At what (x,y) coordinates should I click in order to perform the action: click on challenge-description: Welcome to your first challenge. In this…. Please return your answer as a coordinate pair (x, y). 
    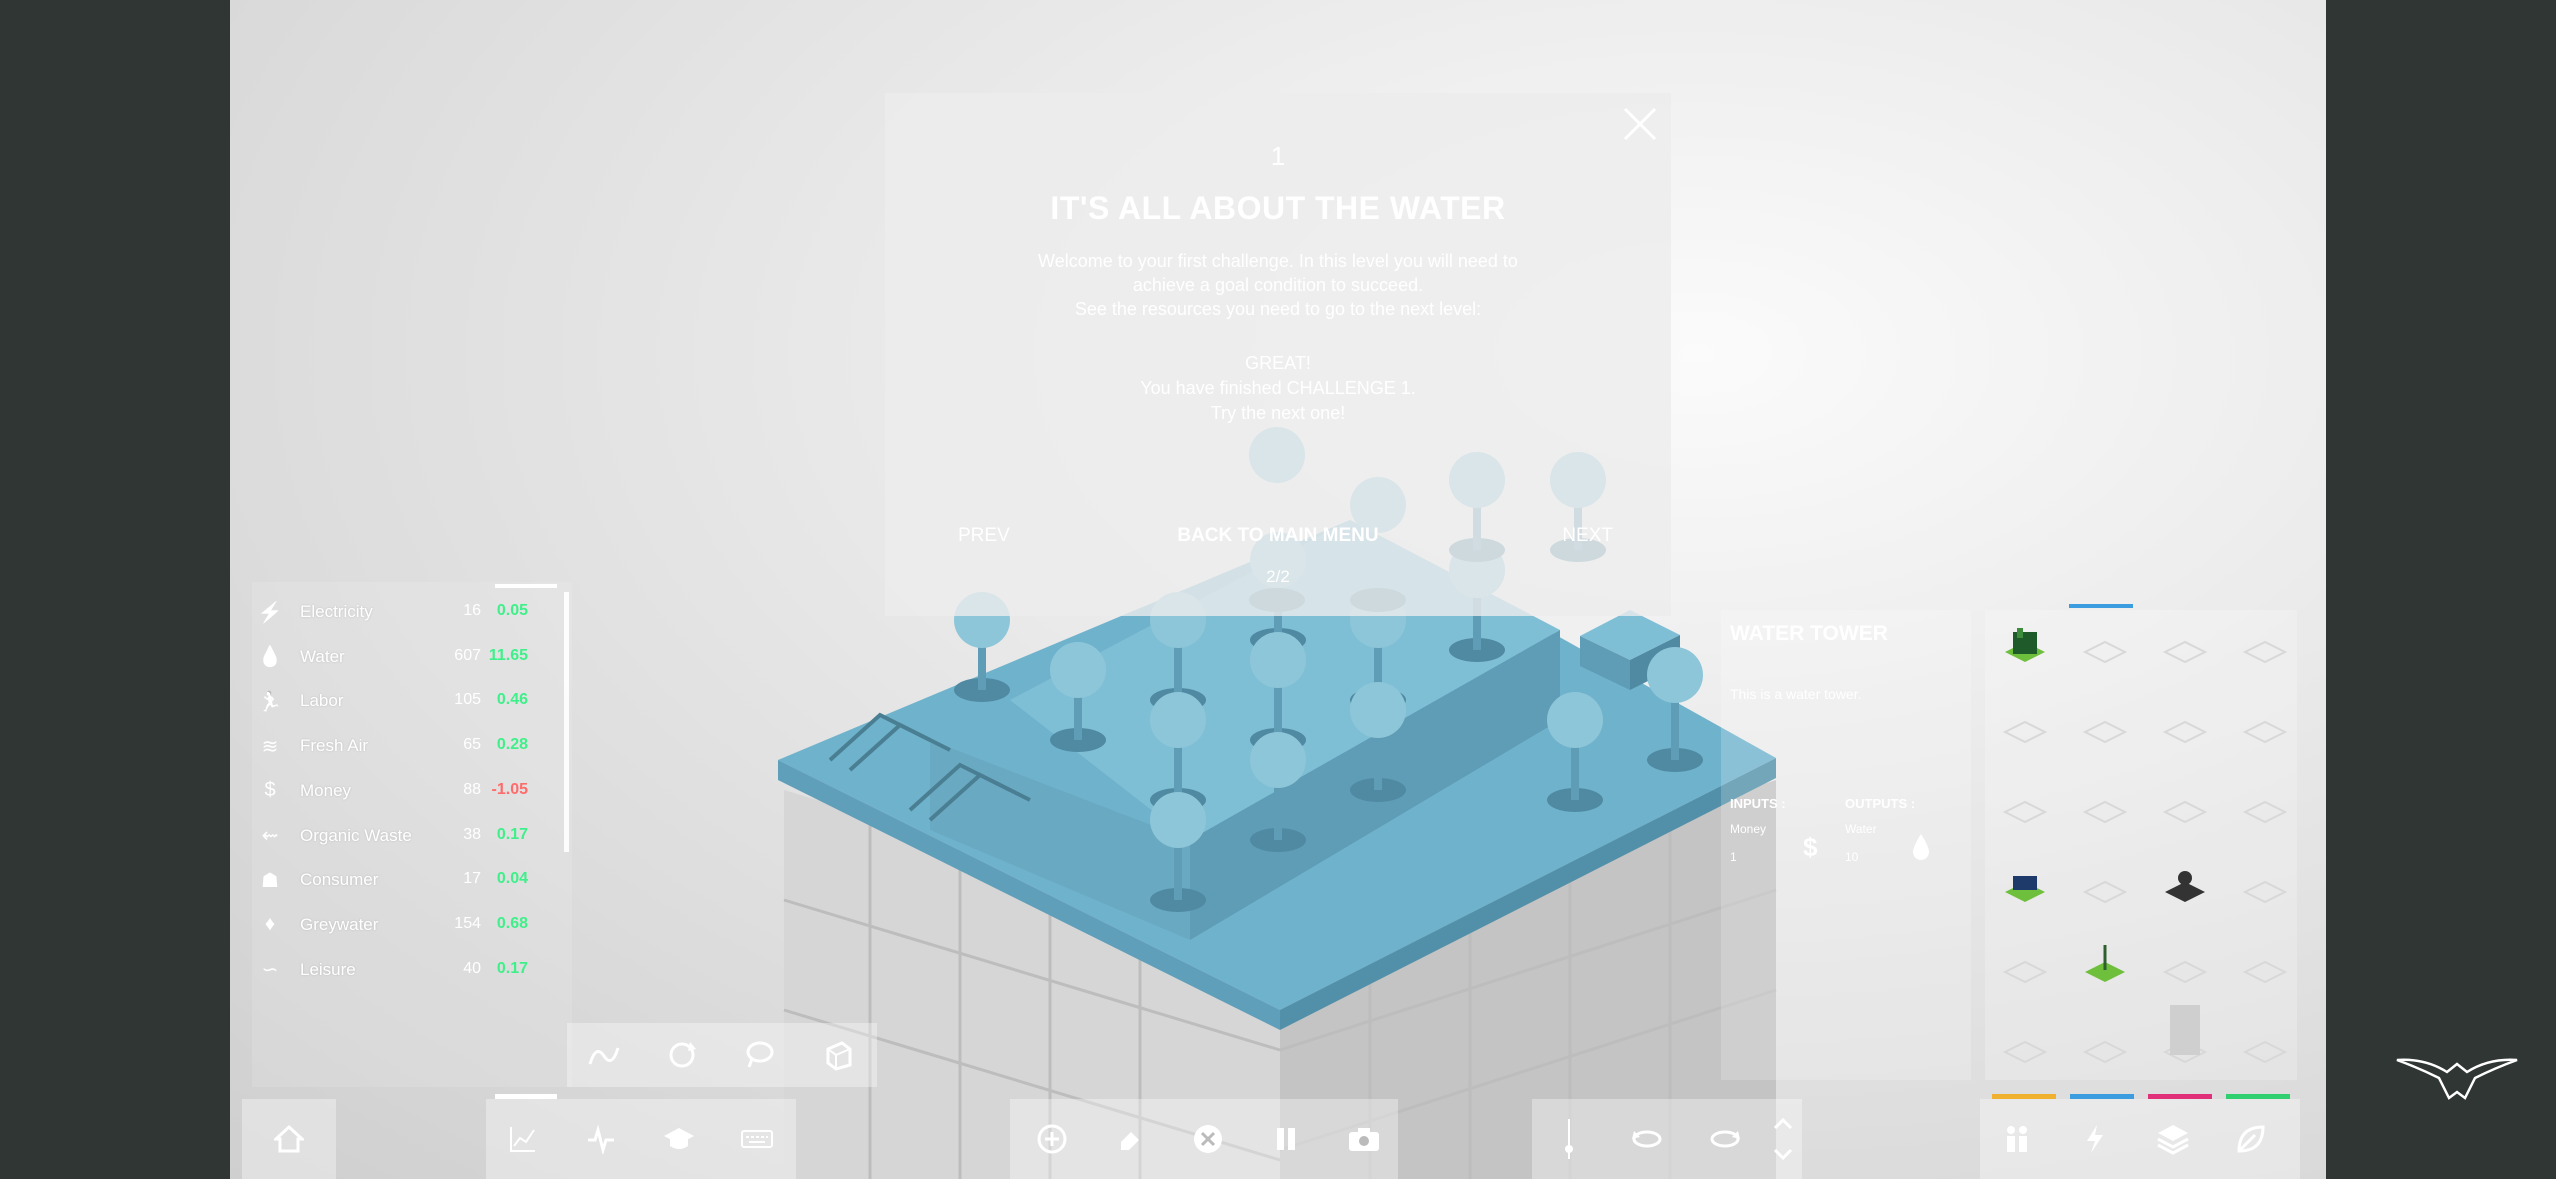
    Looking at the image, I should click on (1278, 285).